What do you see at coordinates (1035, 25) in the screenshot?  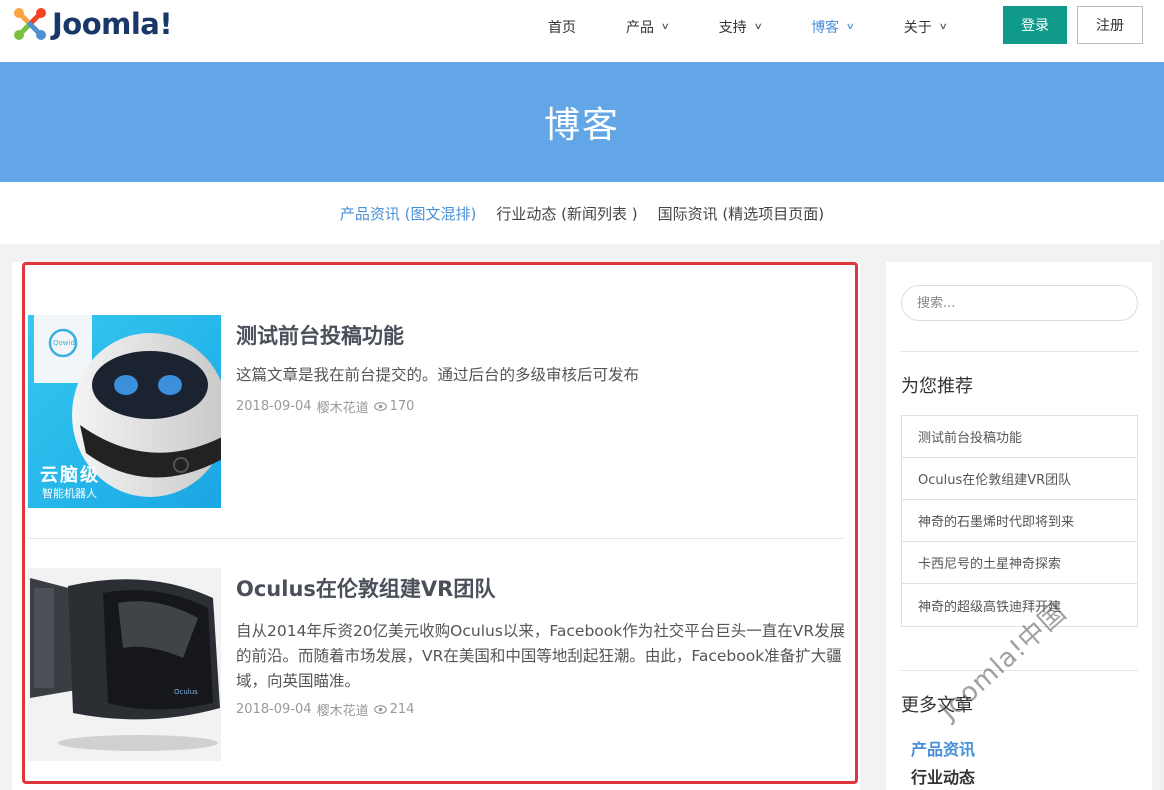 I see `login-button: 登录` at bounding box center [1035, 25].